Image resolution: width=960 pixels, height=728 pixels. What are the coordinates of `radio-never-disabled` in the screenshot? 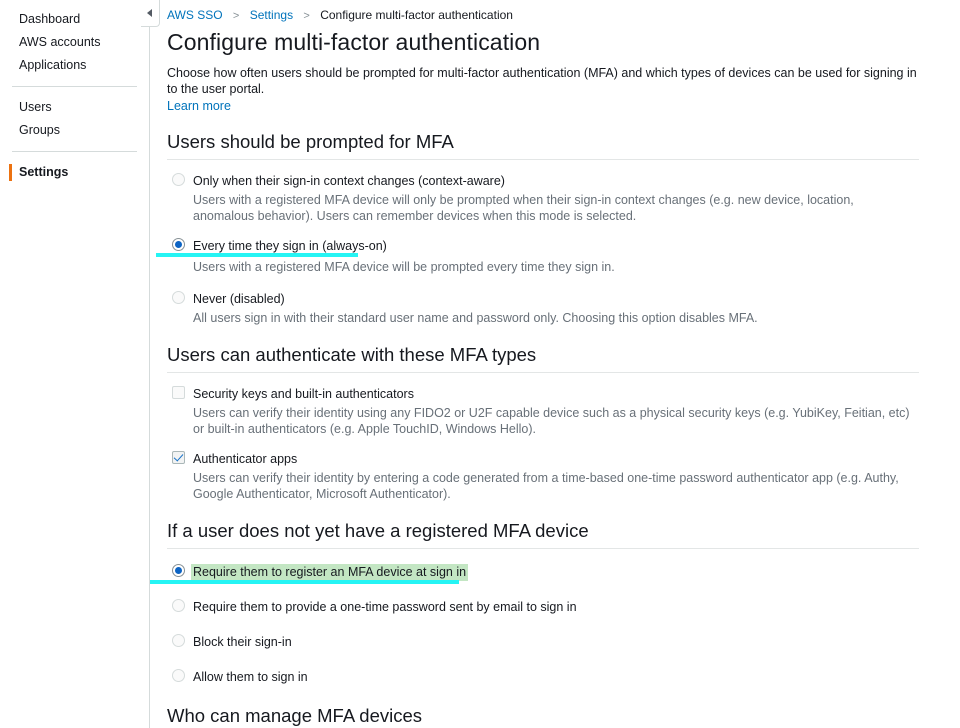 It's located at (178, 297).